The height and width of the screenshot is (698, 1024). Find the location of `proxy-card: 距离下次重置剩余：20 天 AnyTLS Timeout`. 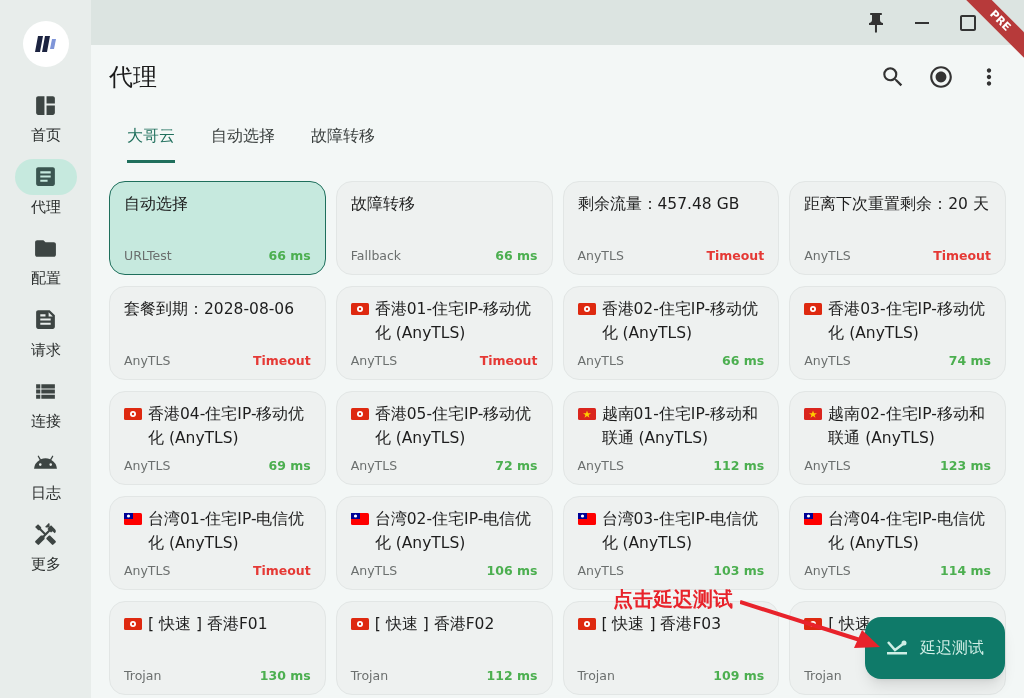

proxy-card: 距离下次重置剩余：20 天 AnyTLS Timeout is located at coordinates (897, 228).